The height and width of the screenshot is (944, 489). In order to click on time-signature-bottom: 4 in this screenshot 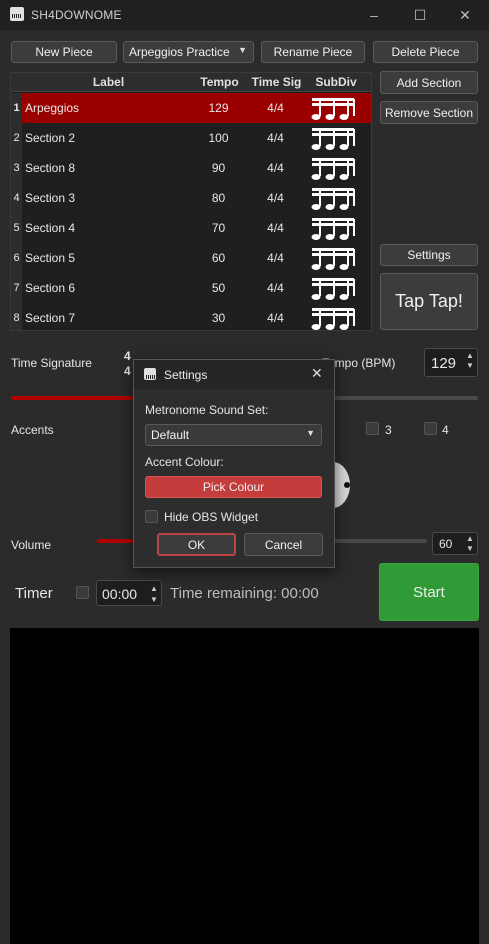, I will do `click(127, 371)`.